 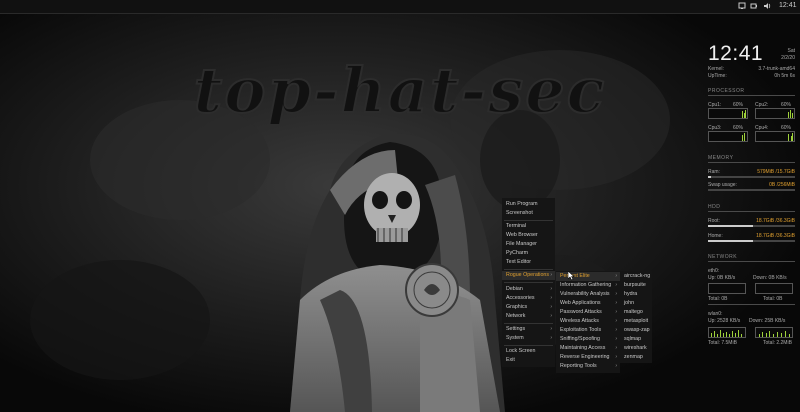 I want to click on menu-item-settings: Settings, so click(x=515, y=329).